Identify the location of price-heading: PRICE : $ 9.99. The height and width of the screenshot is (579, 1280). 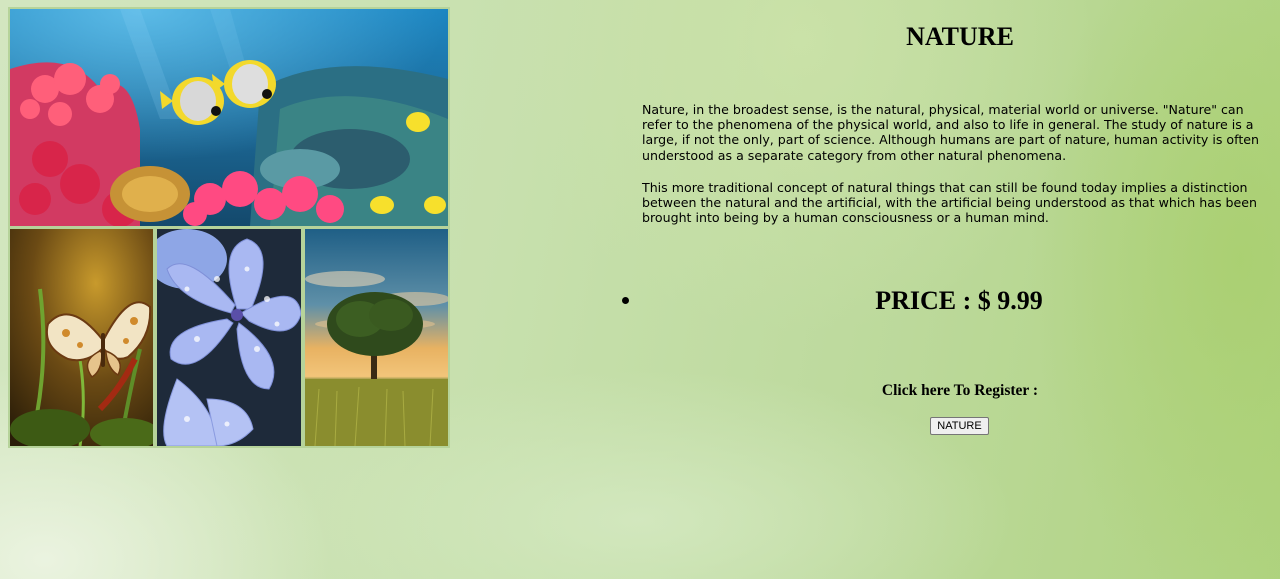
(959, 300).